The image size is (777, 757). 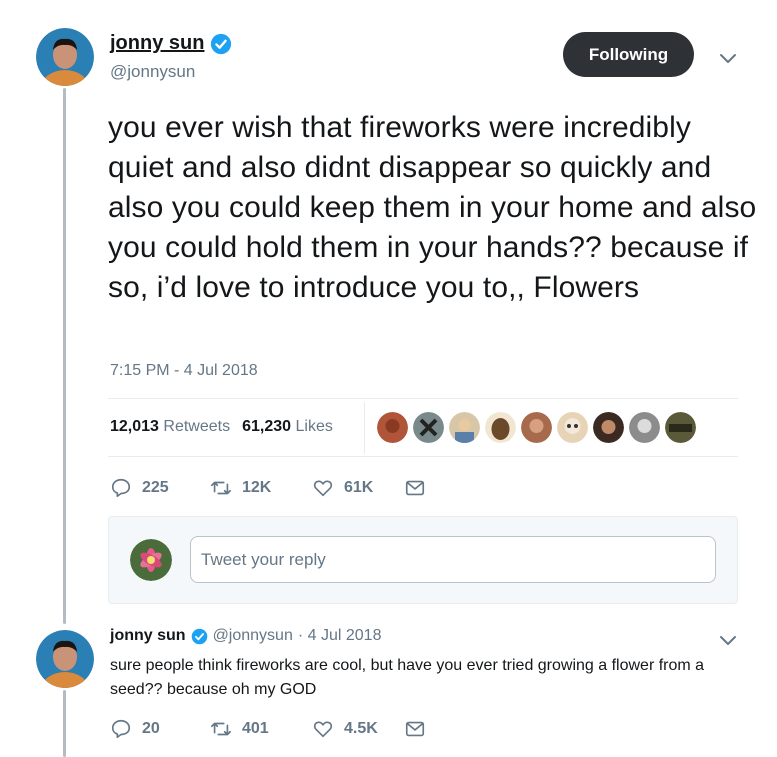 I want to click on reply-action: 225, so click(x=160, y=488).